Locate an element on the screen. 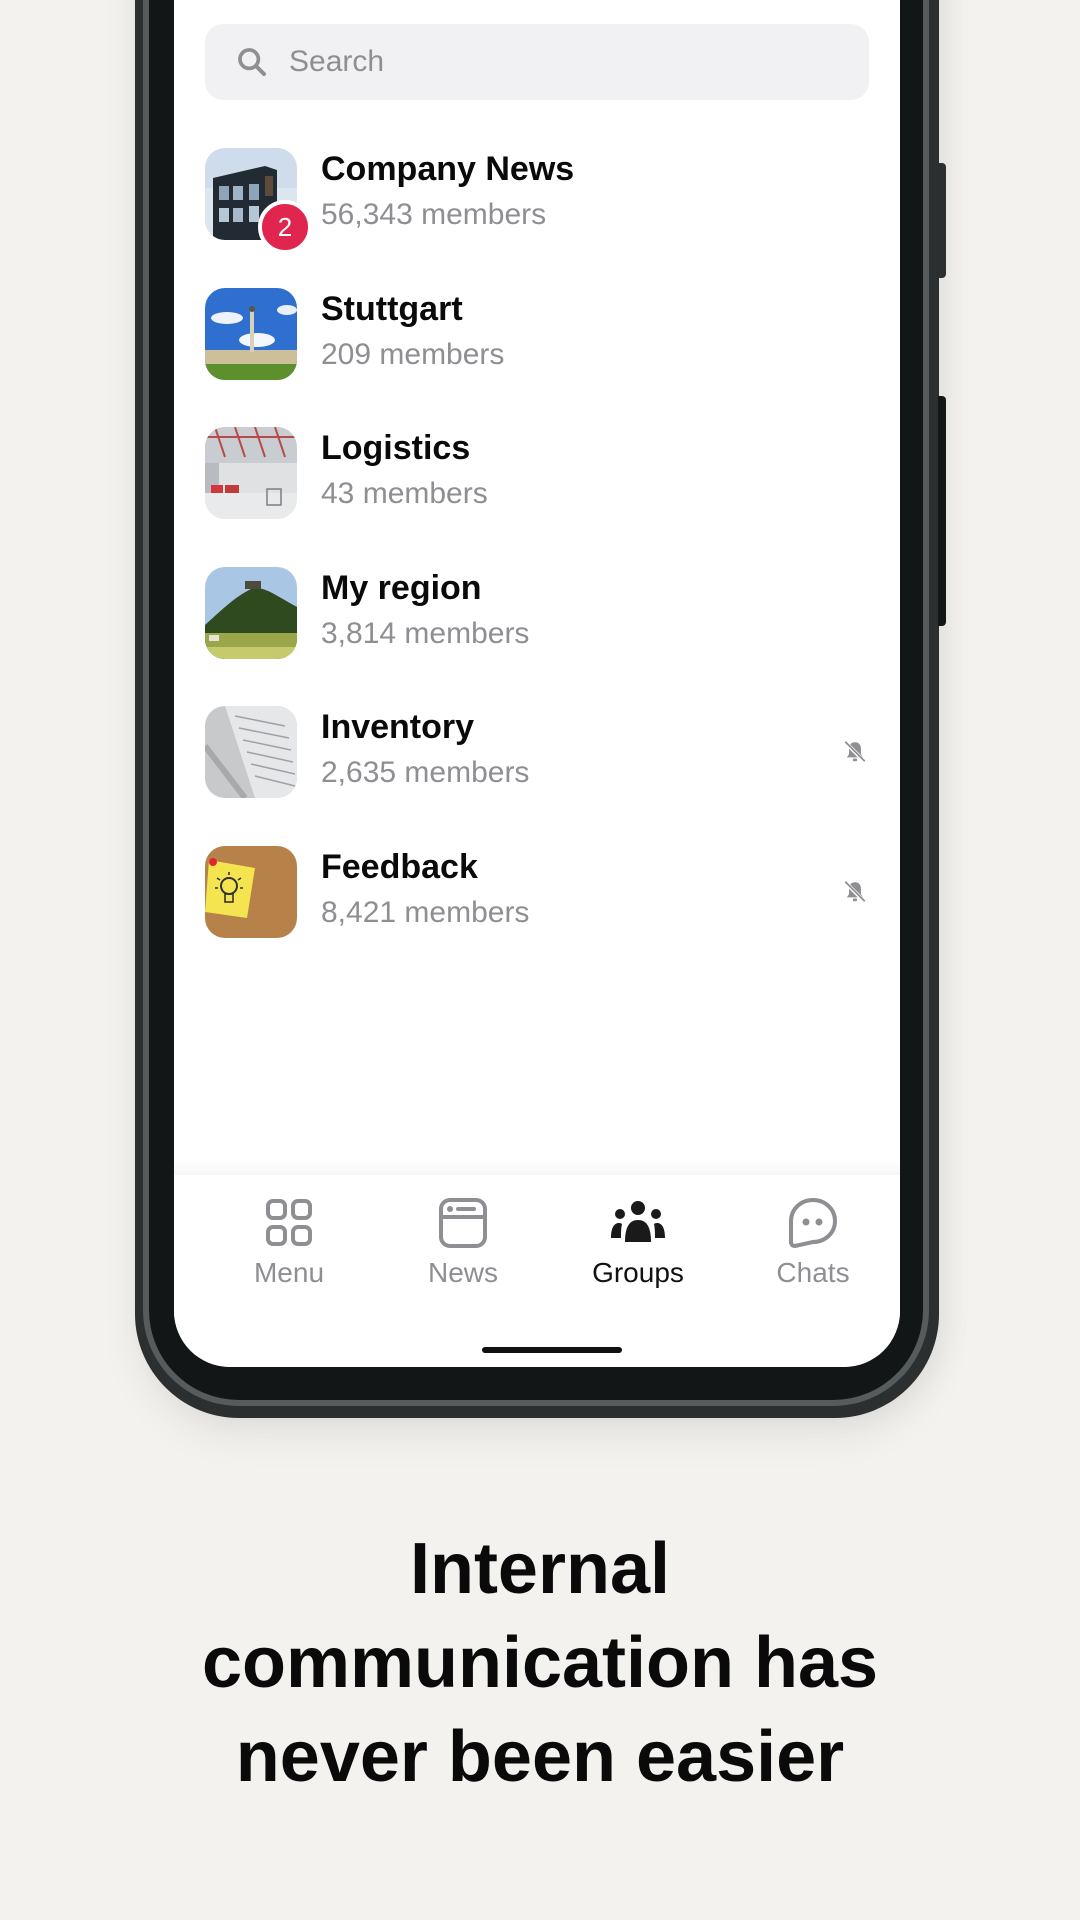 This screenshot has width=1080, height=1920. headline-line: Internal is located at coordinates (540, 1569).